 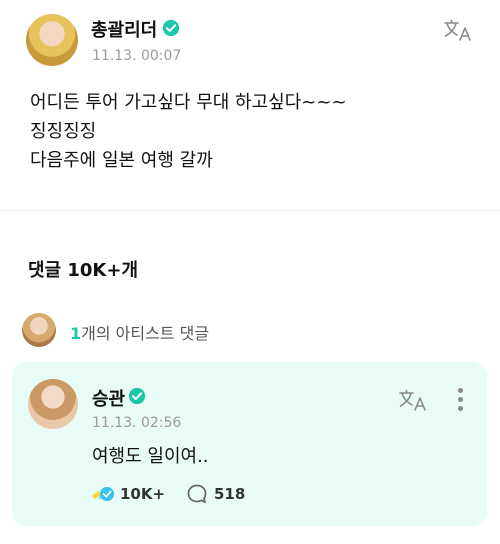 What do you see at coordinates (63, 131) in the screenshot?
I see `post-text-line: 징징징징` at bounding box center [63, 131].